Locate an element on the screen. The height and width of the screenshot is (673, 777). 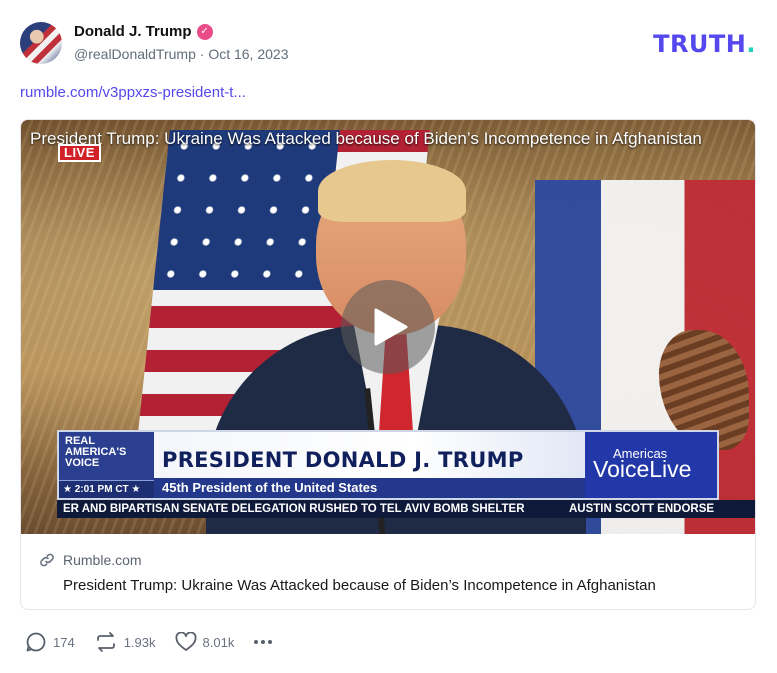
post-actions: 174 1.93k 8.01k is located at coordinates (158, 642).